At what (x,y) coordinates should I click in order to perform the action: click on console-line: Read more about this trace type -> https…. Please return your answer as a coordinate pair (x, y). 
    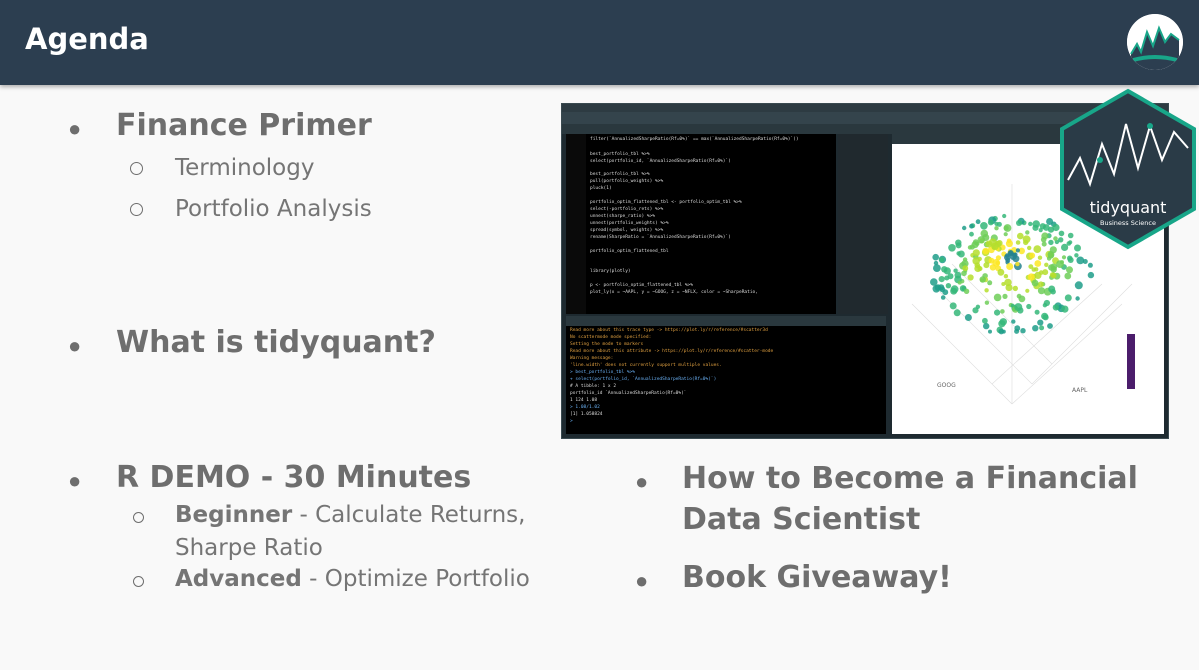
    Looking at the image, I should click on (669, 330).